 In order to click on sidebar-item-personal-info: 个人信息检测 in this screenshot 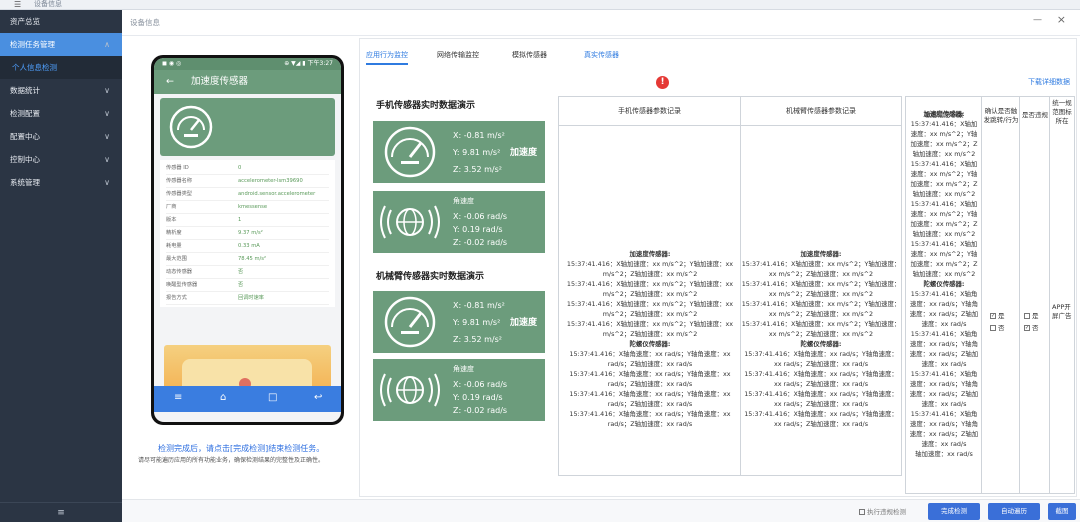, I will do `click(61, 67)`.